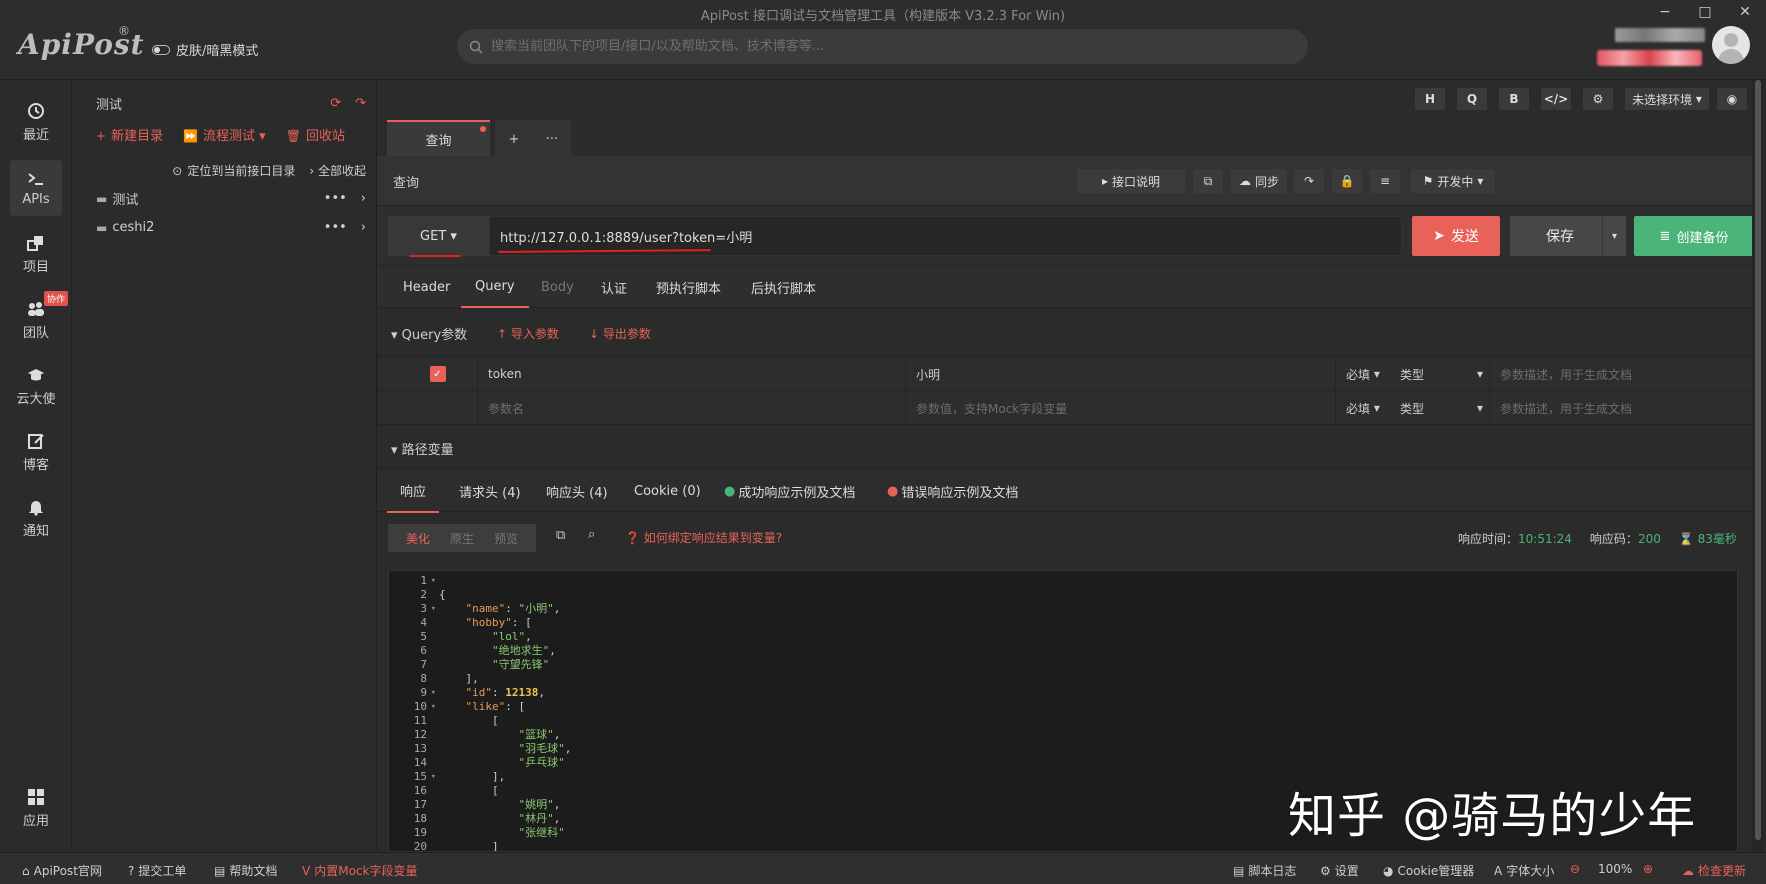 Image resolution: width=1766 pixels, height=884 pixels. Describe the element at coordinates (231, 227) in the screenshot. I see `folder-row: ▬ ceshi2 ••• ›` at that location.